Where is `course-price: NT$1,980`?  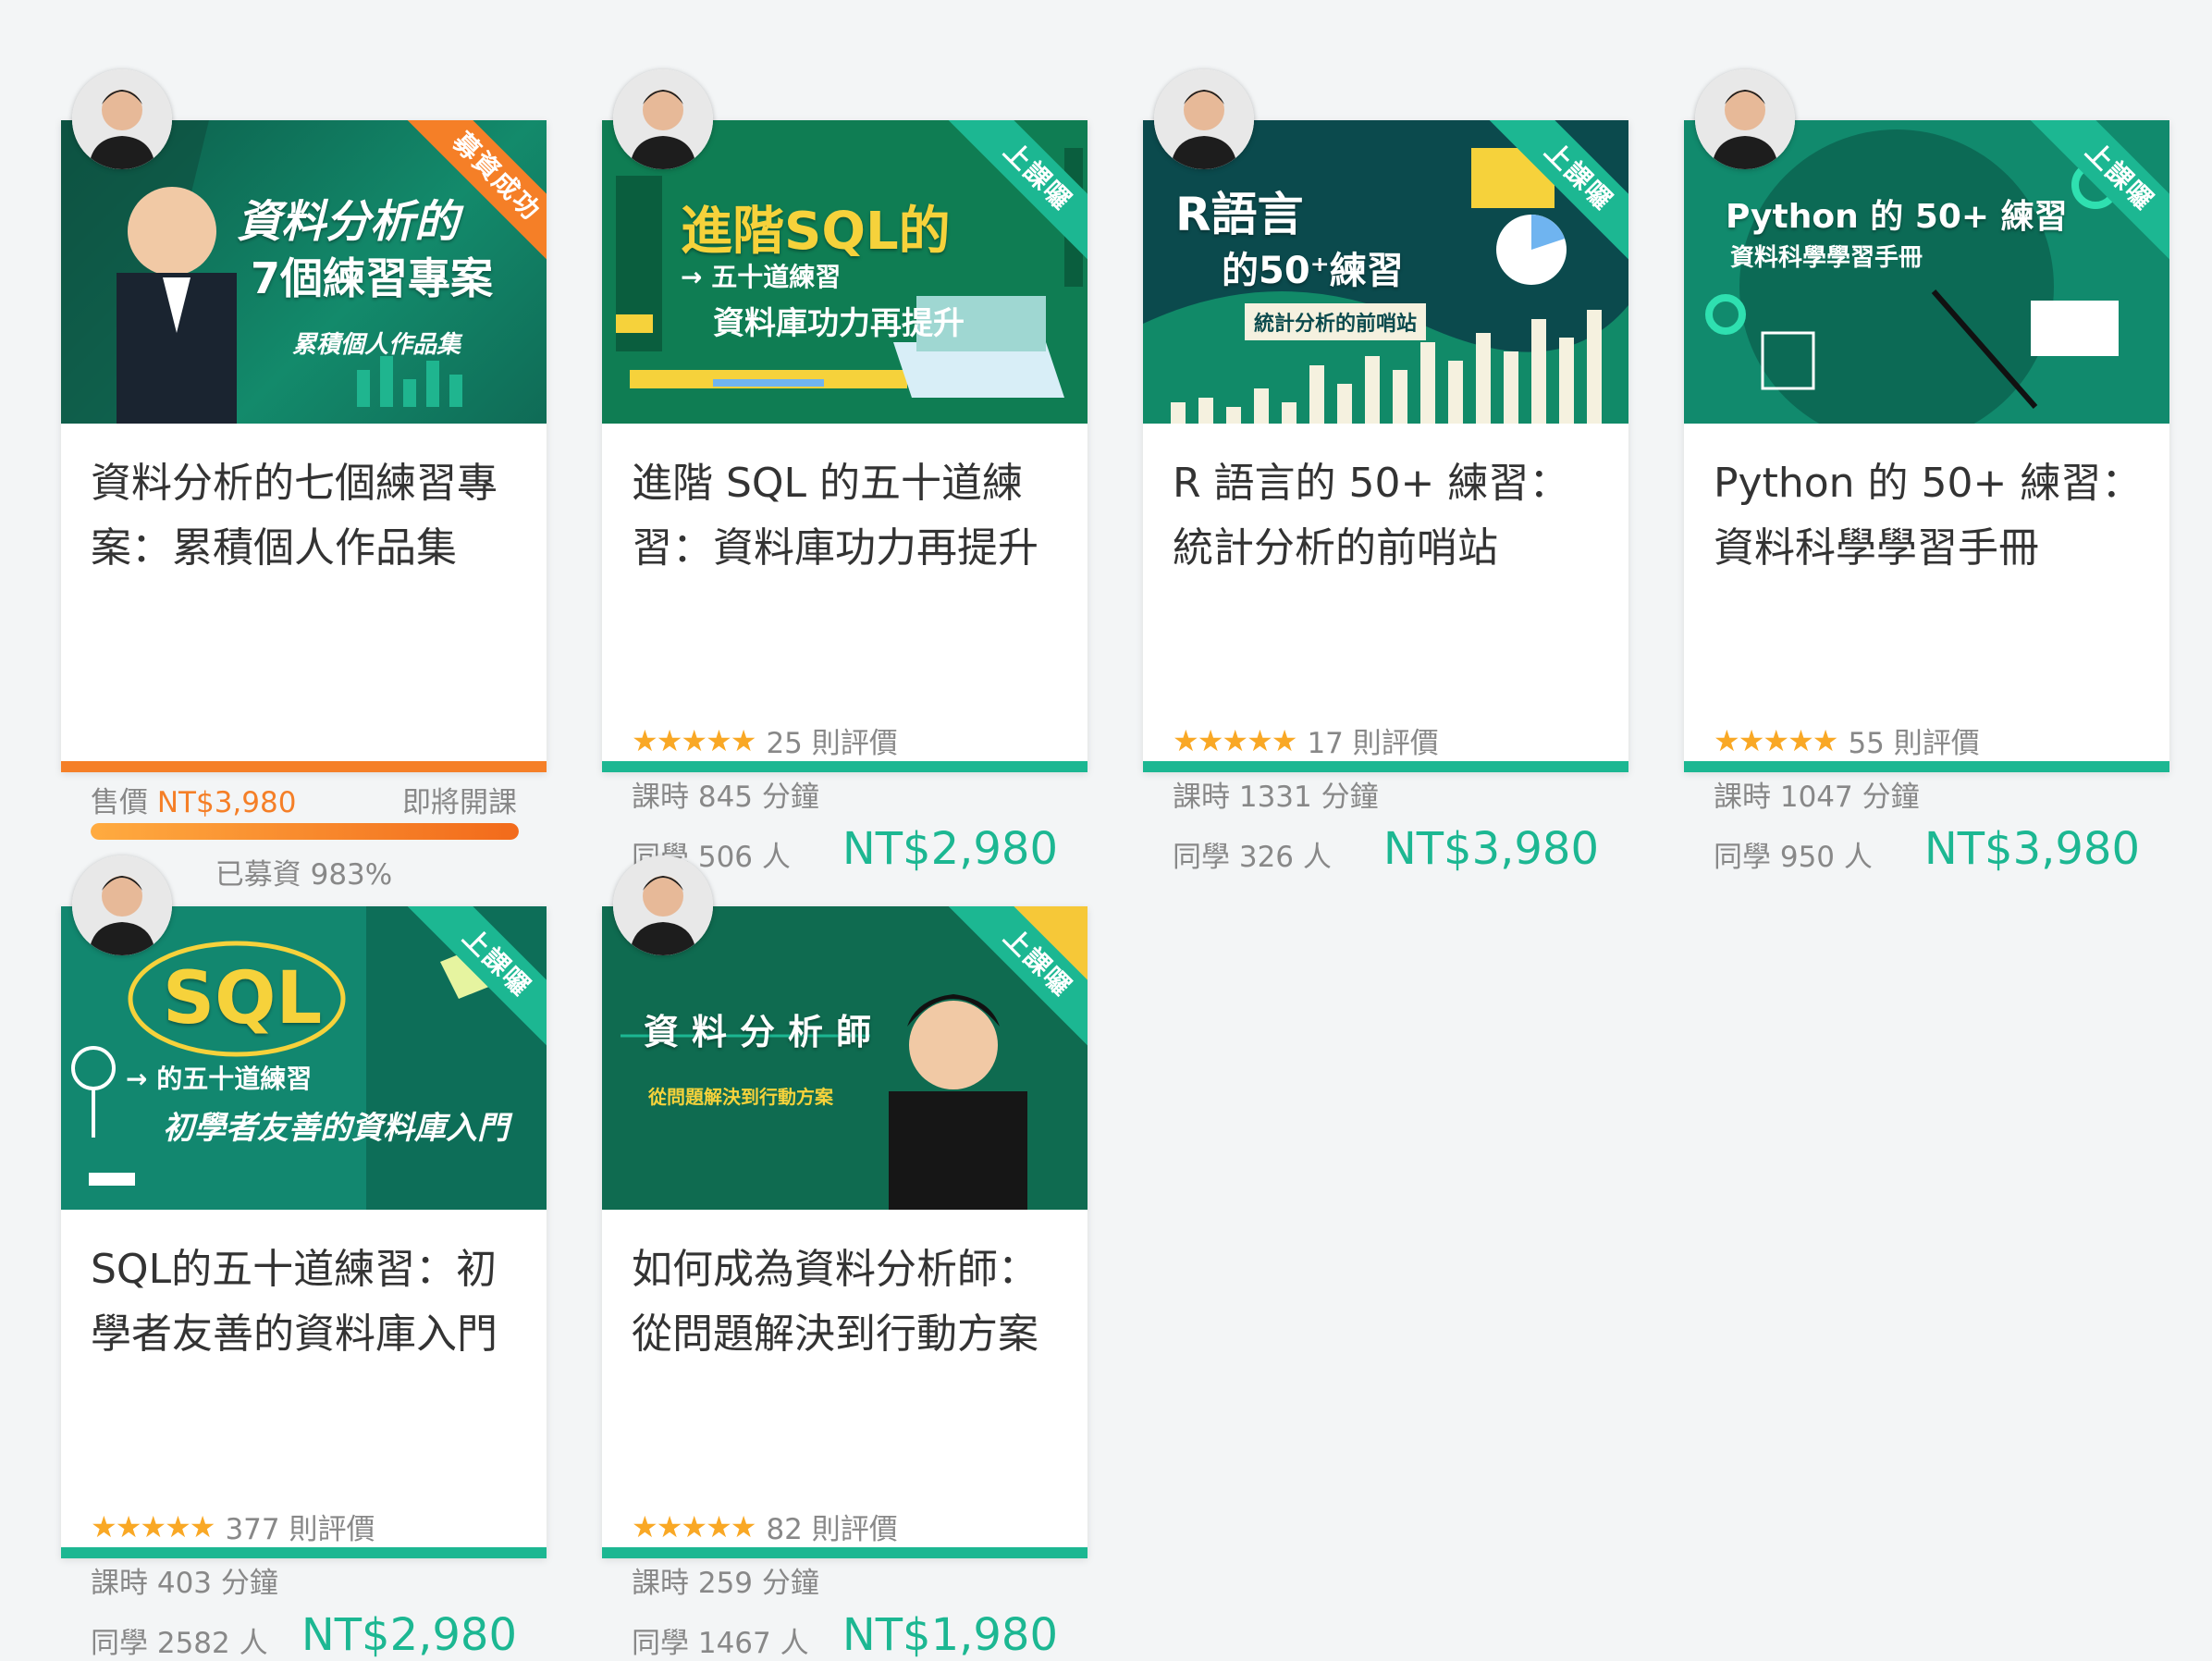
course-price: NT$1,980 is located at coordinates (950, 1635).